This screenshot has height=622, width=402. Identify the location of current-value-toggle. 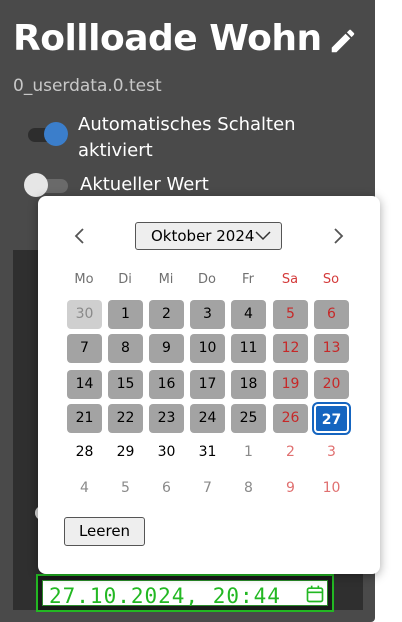
(46, 185).